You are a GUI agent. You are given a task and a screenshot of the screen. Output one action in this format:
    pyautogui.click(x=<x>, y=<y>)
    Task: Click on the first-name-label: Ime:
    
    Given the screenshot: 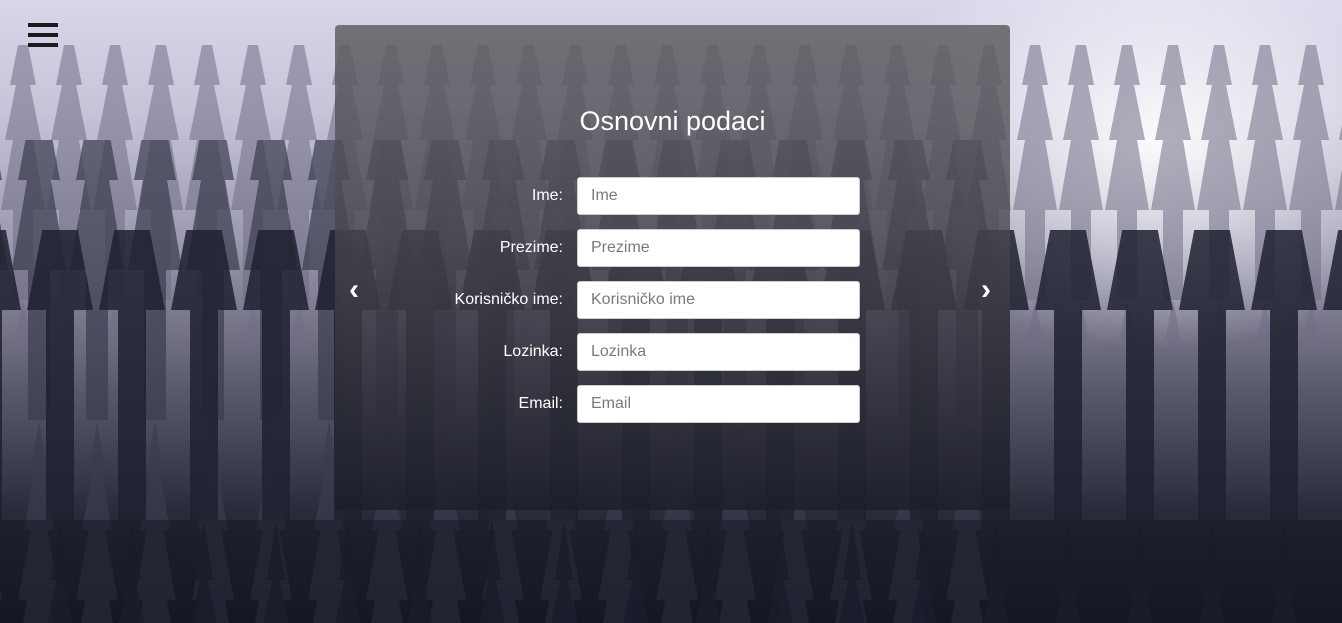 What is the action you would take?
    pyautogui.click(x=547, y=195)
    